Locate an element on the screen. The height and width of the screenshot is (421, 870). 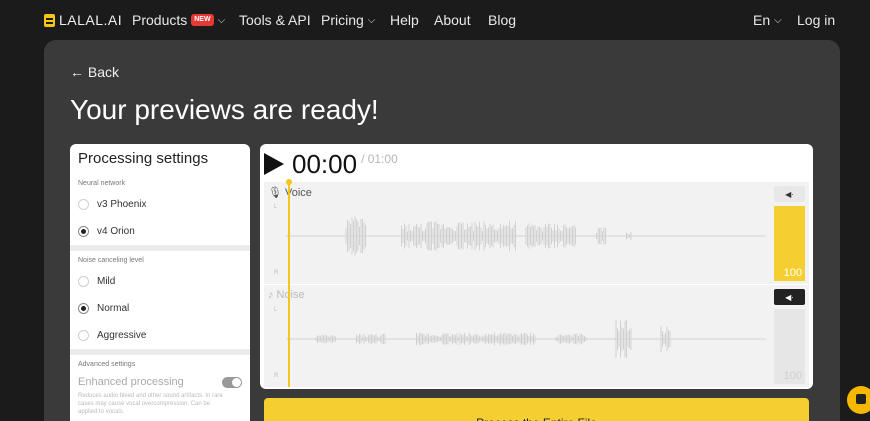
nav-blog: Blog is located at coordinates (502, 20).